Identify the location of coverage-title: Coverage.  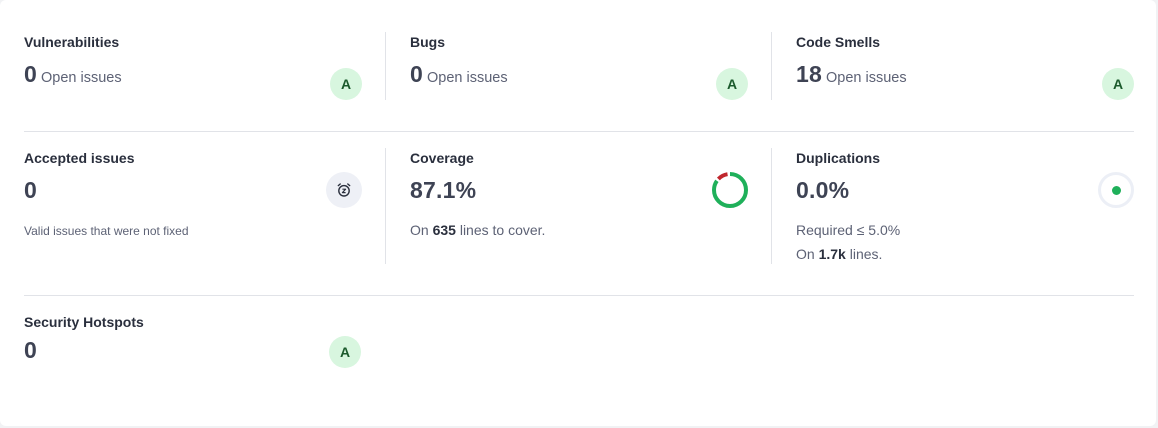
(442, 158).